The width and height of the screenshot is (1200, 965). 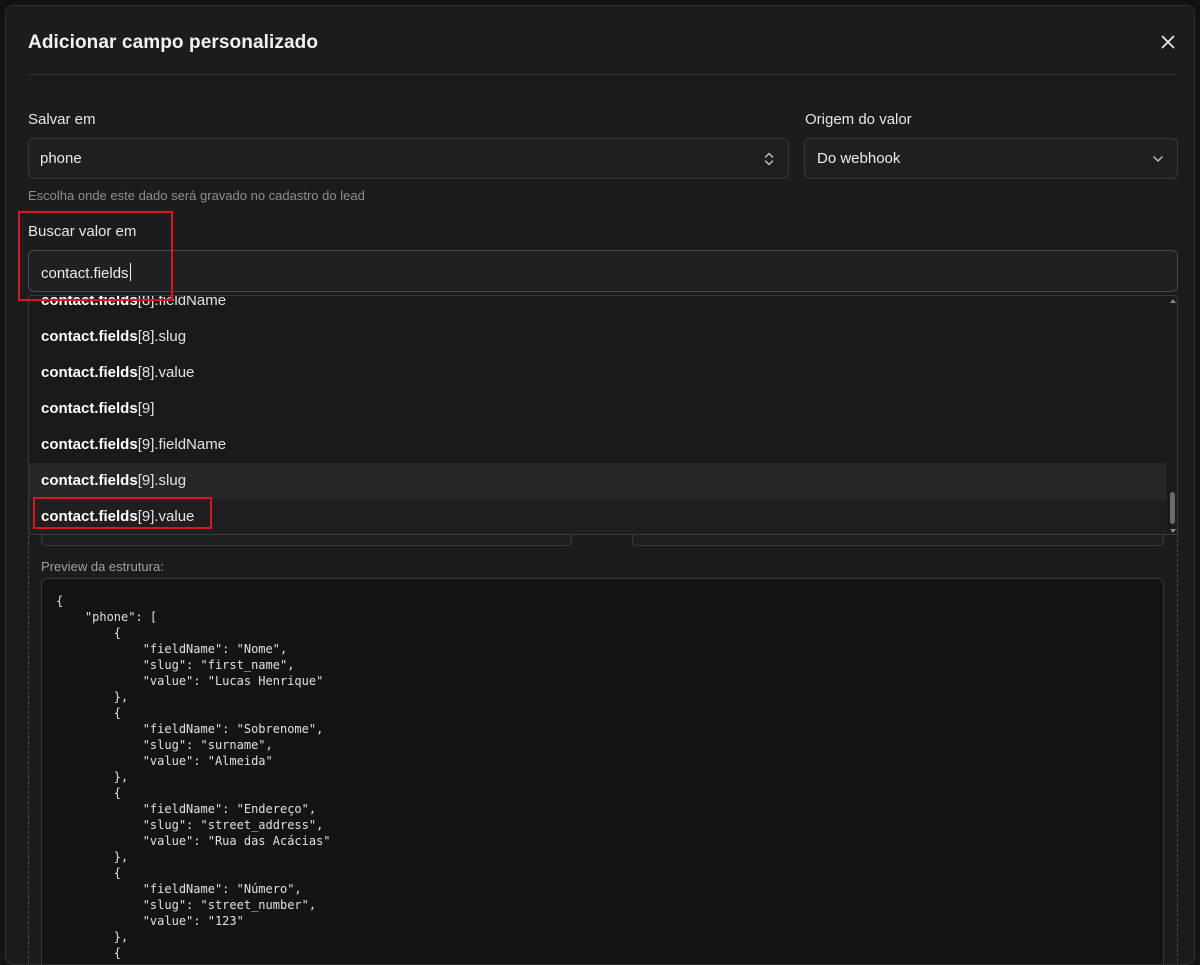 I want to click on dropdown-scrollbar, so click(x=1172, y=415).